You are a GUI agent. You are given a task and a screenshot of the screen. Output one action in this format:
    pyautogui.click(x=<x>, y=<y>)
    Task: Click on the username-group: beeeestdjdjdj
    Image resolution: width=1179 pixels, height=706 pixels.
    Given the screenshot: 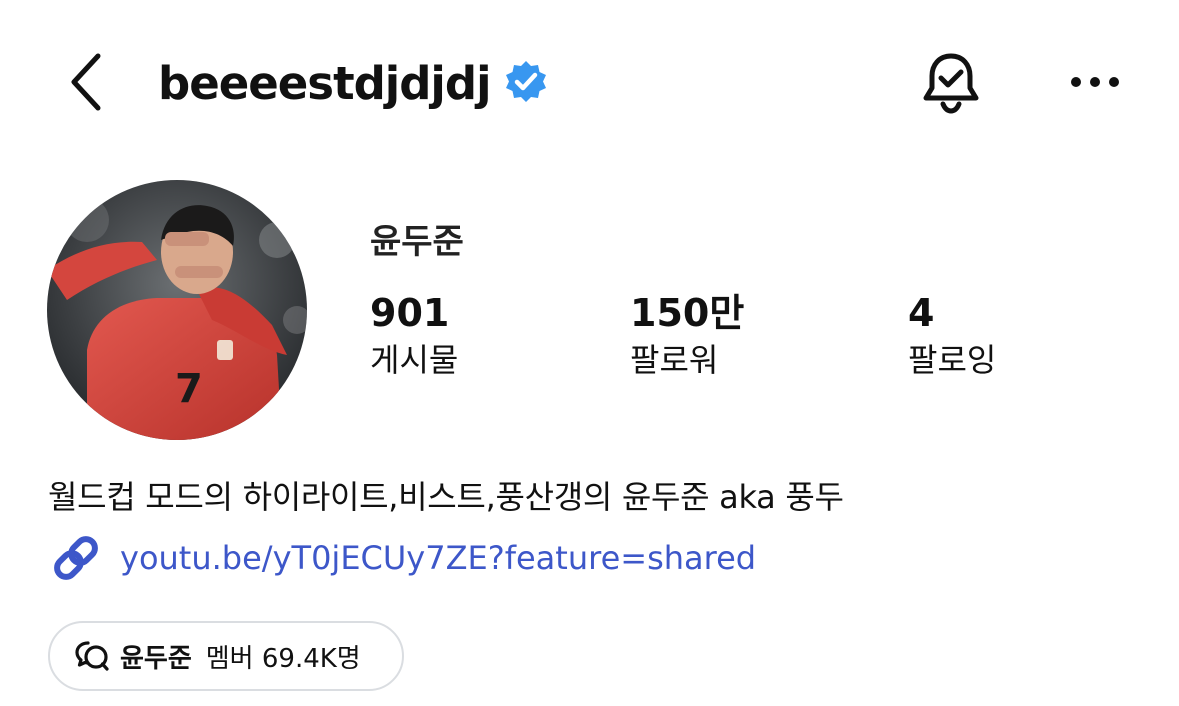 What is the action you would take?
    pyautogui.click(x=354, y=83)
    